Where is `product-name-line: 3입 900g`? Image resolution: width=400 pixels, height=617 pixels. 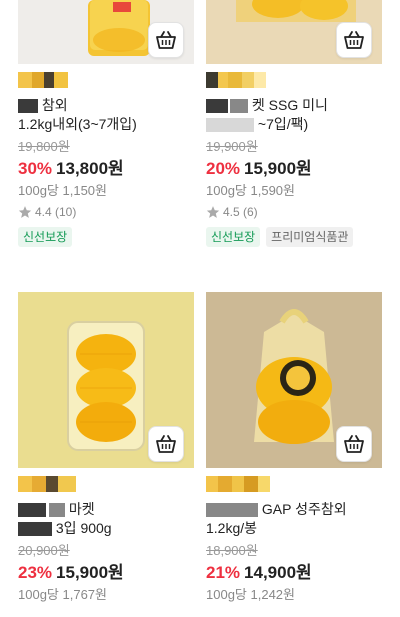 product-name-line: 3입 900g is located at coordinates (83, 528).